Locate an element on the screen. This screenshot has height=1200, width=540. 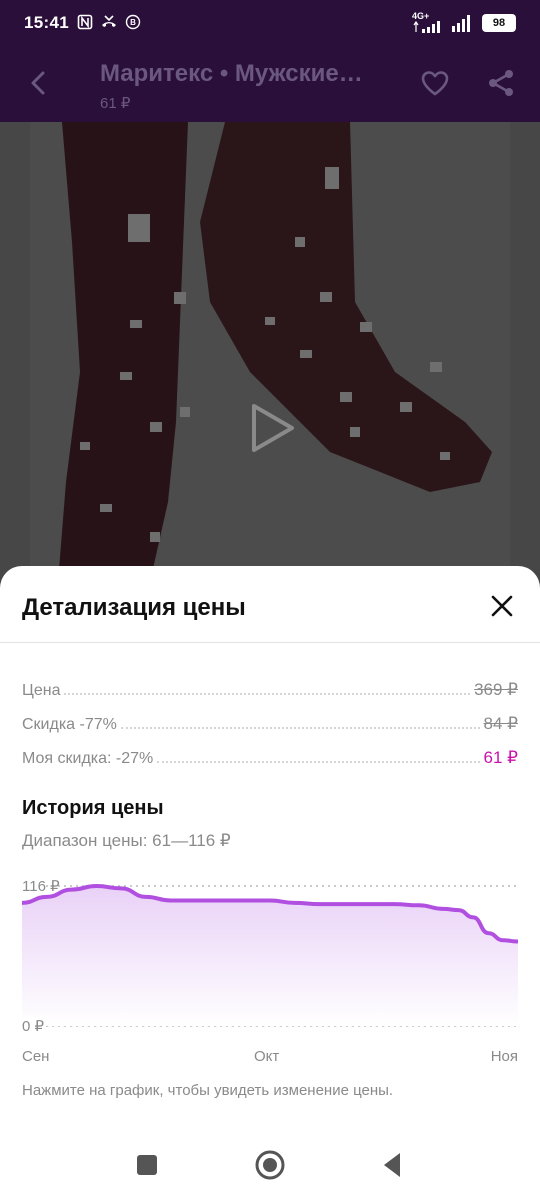
chart-x-labels: Сен Окт Ноя is located at coordinates (270, 1059).